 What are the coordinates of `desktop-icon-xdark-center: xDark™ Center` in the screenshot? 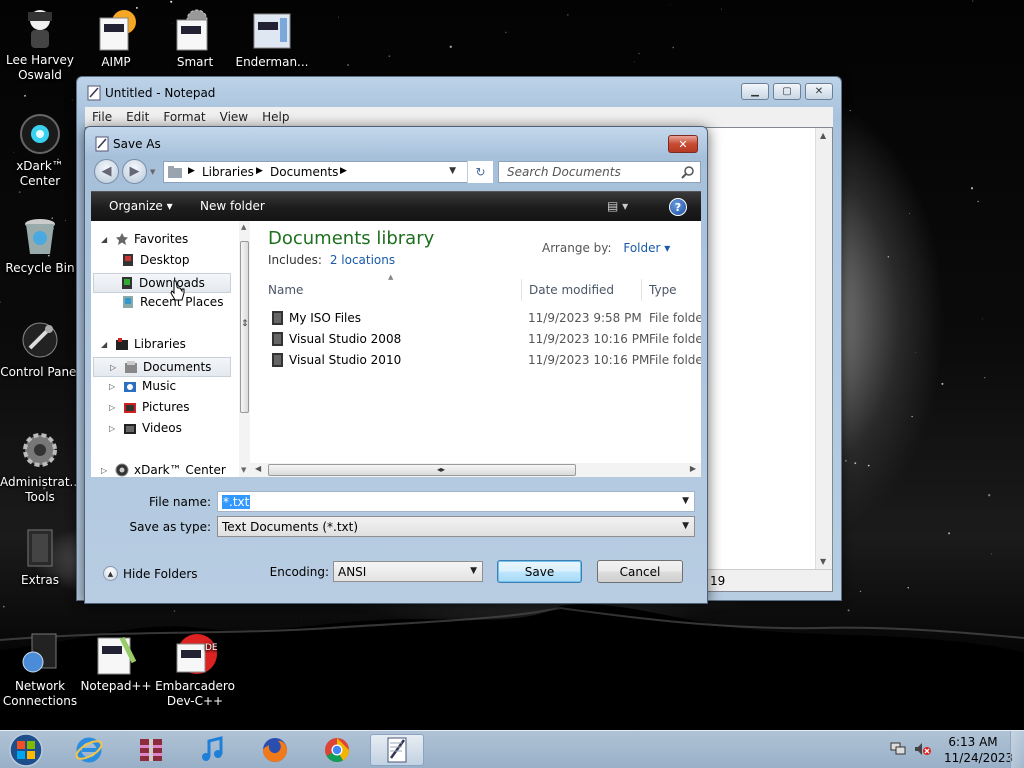 It's located at (40, 150).